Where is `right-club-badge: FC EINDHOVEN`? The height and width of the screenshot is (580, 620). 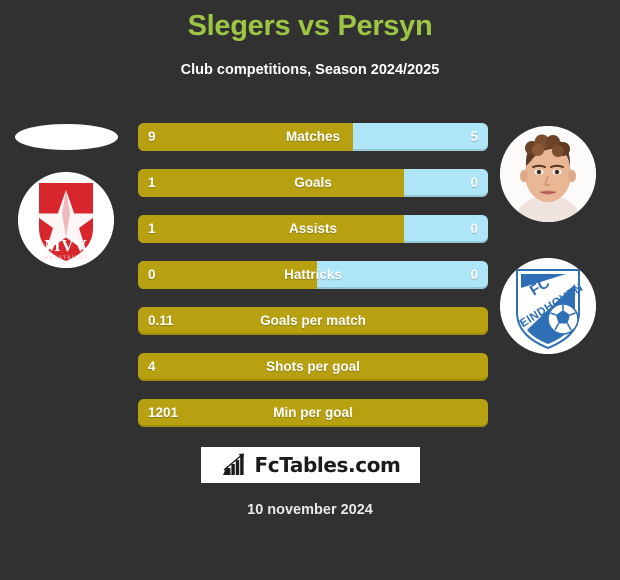
right-club-badge: FC EINDHOVEN is located at coordinates (548, 306).